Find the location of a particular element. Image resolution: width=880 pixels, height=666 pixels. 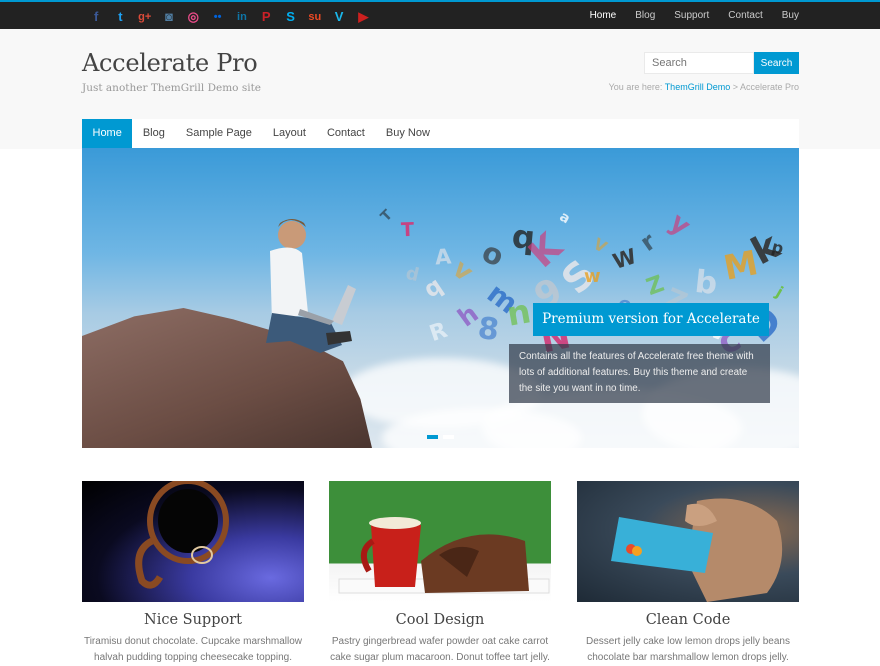

main-nav-layout: Layout is located at coordinates (289, 133).